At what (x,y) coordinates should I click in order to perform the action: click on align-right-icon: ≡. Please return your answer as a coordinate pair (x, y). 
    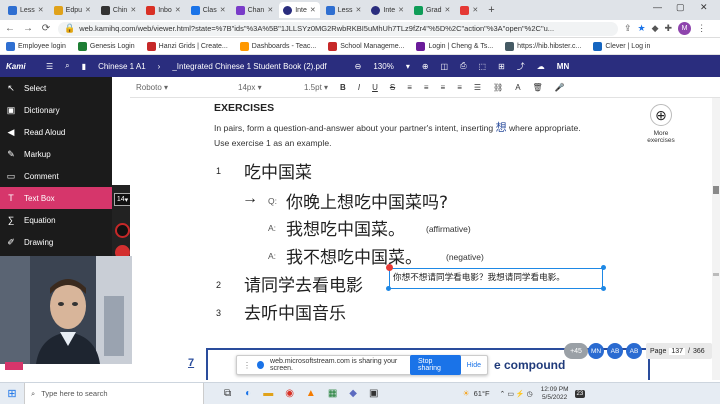
    Looking at the image, I should click on (443, 87).